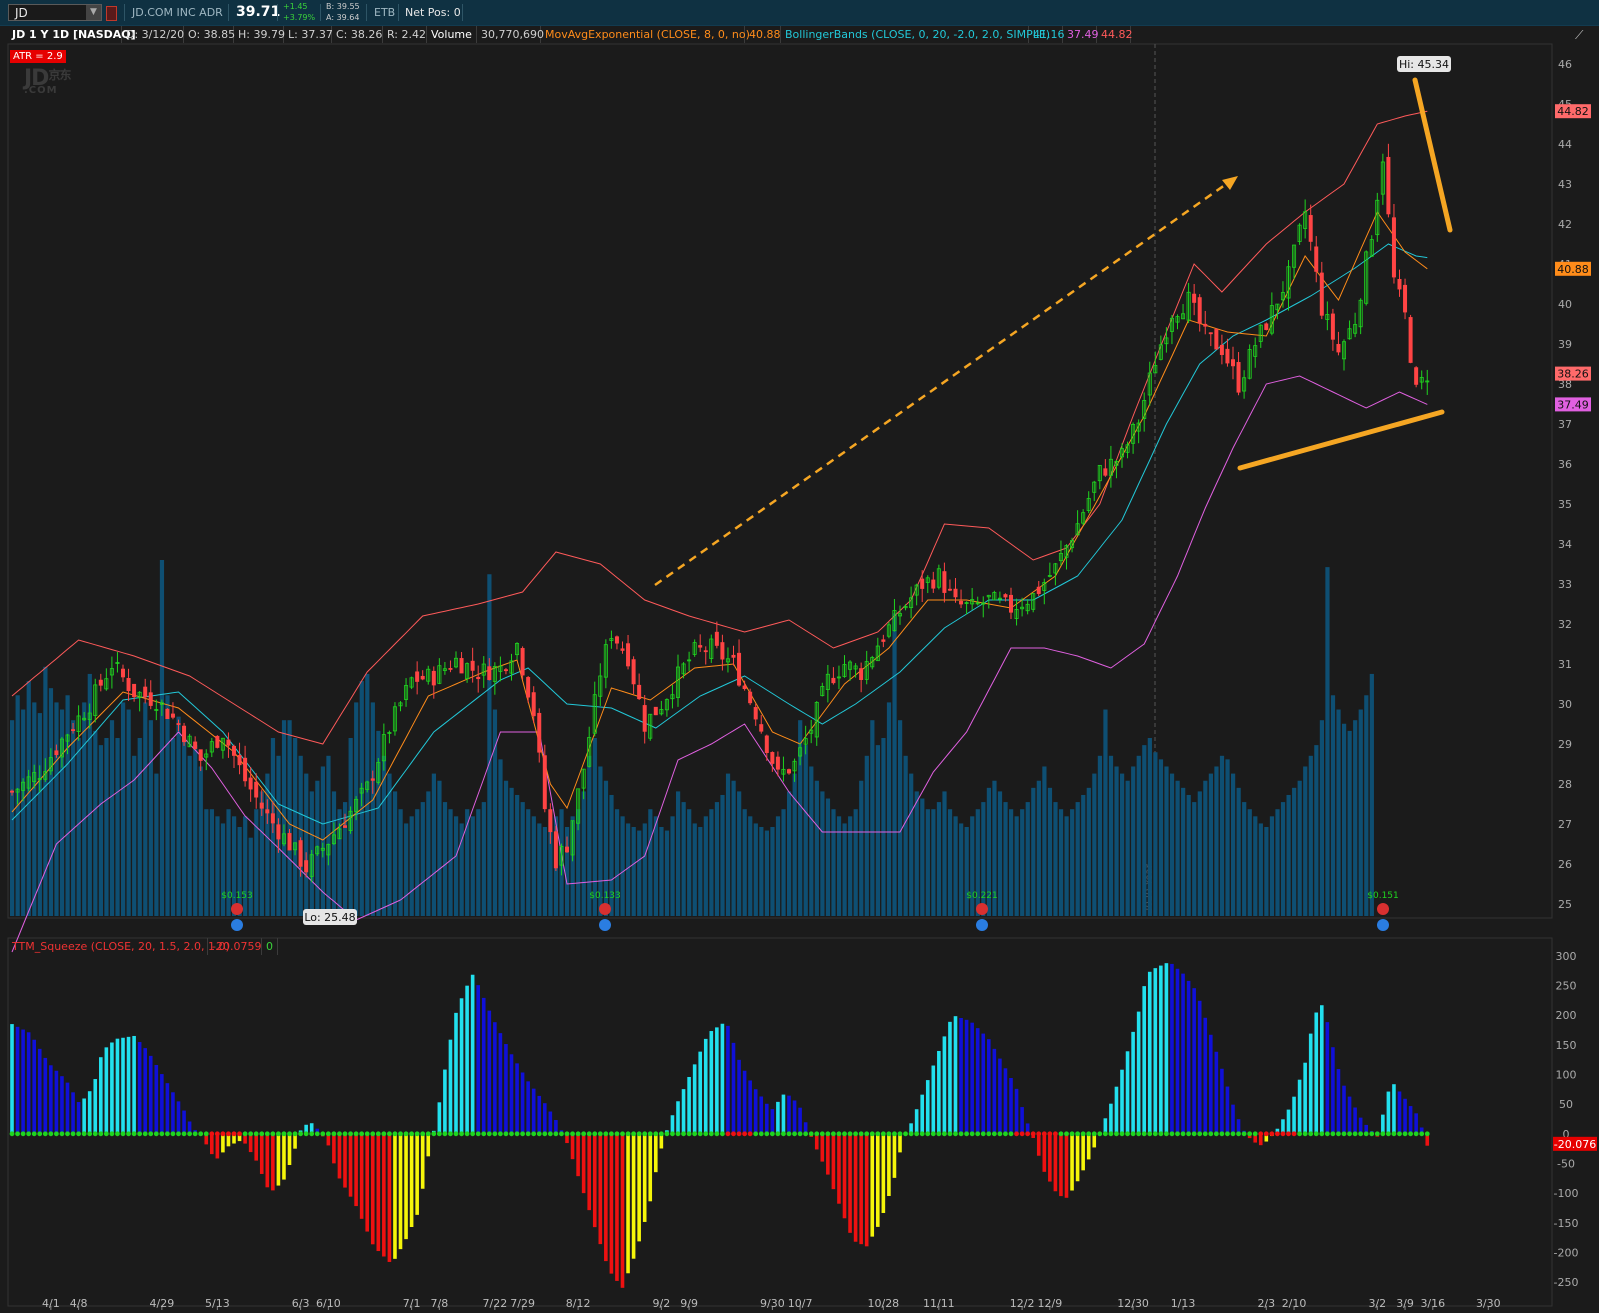 Image resolution: width=1599 pixels, height=1313 pixels. What do you see at coordinates (1566, 1075) in the screenshot?
I see `squeeze-axis-tick: 100` at bounding box center [1566, 1075].